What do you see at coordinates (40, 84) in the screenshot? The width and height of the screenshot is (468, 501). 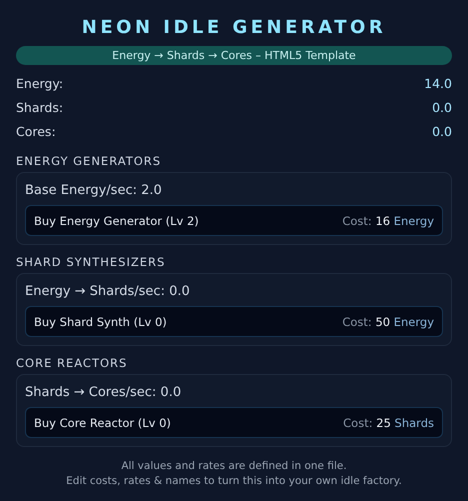 I see `resource-label: Energy:` at bounding box center [40, 84].